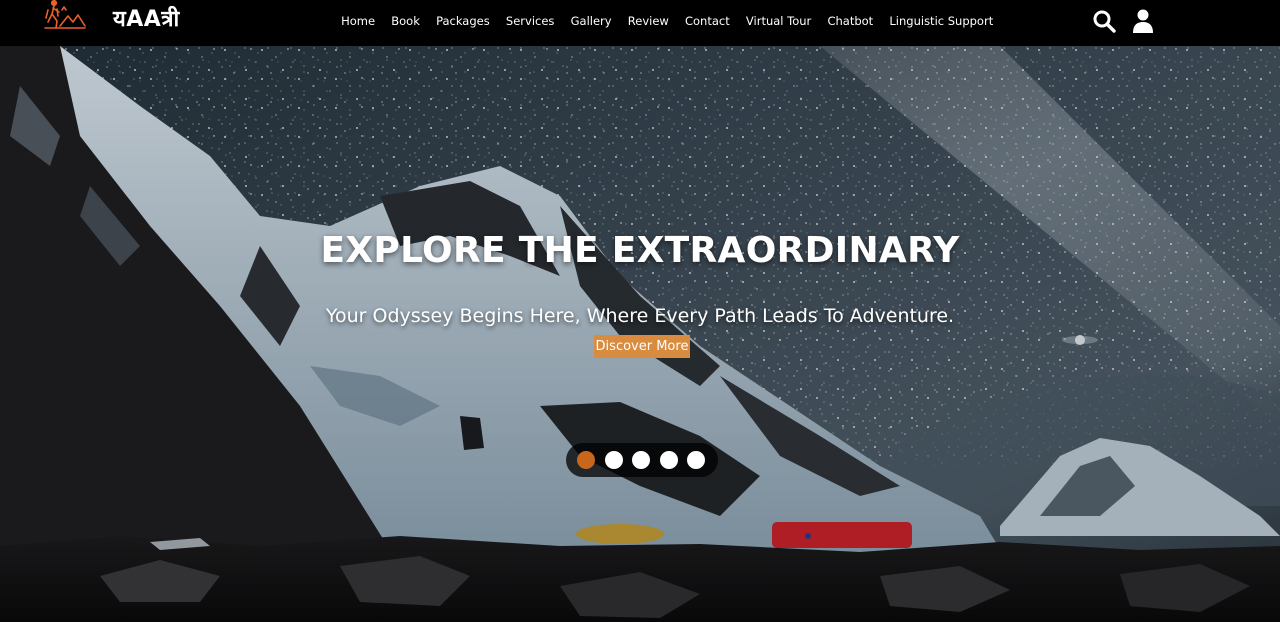  What do you see at coordinates (779, 21) in the screenshot?
I see `nav-item-virtual-tour: Virtual Tour` at bounding box center [779, 21].